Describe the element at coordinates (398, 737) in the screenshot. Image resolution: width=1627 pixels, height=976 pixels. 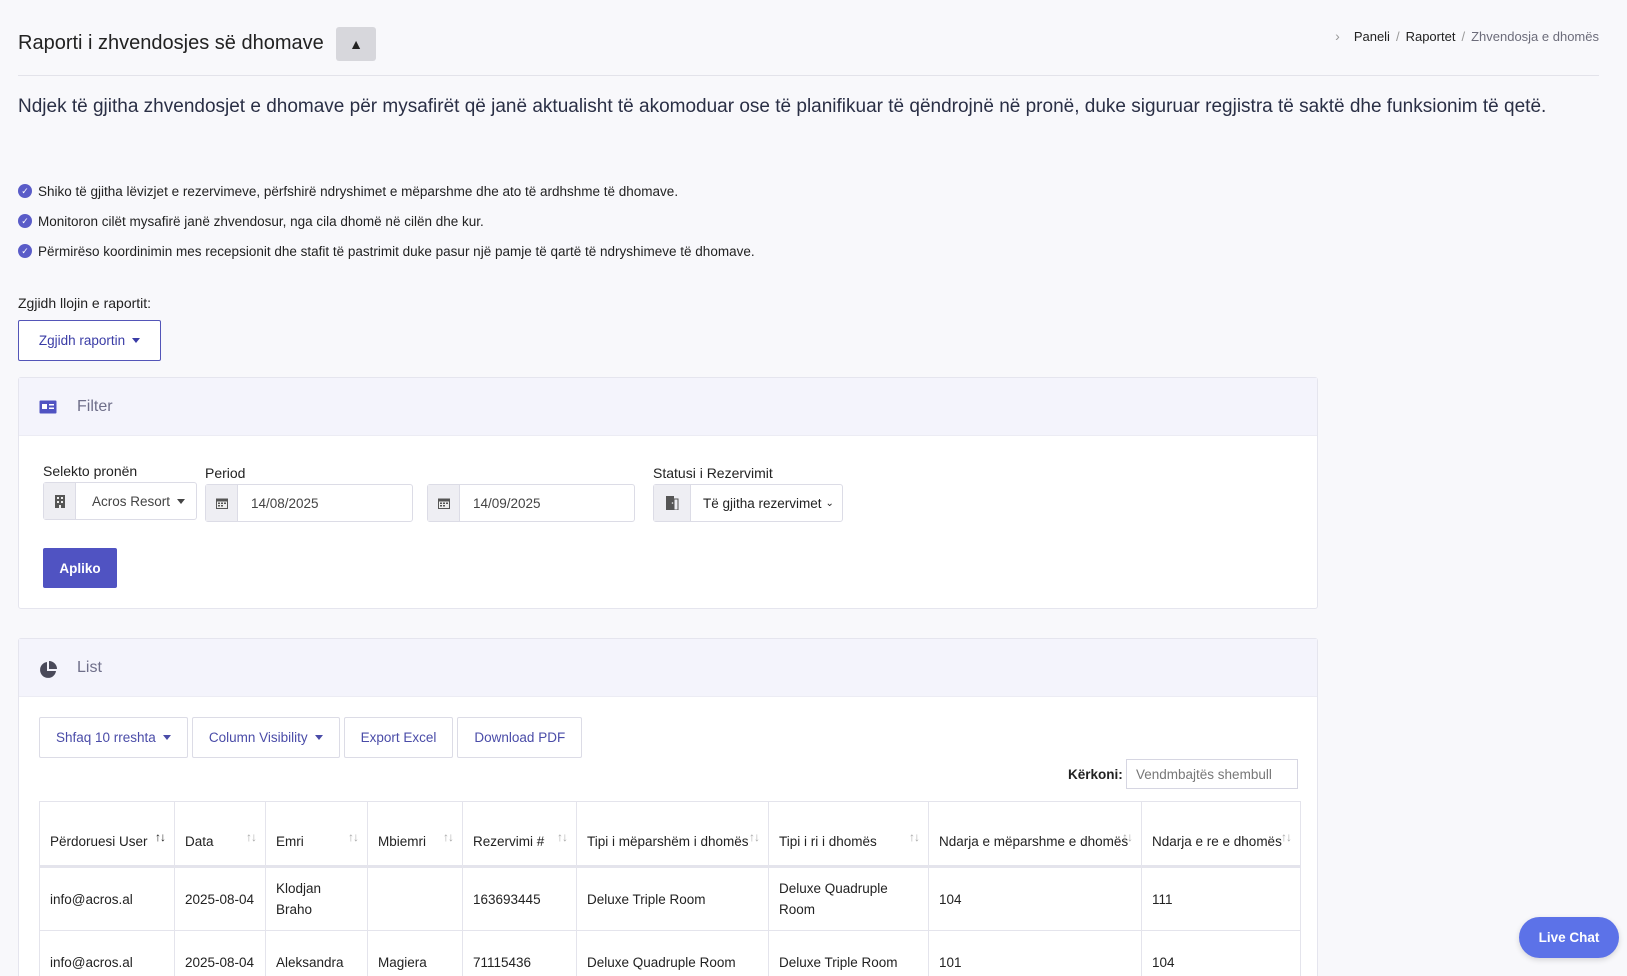
I see `export-excel-button: Export Excel` at that location.